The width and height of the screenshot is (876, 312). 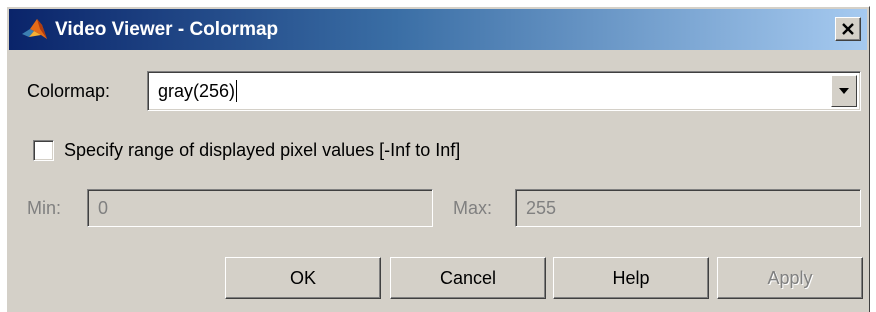 I want to click on close-button, so click(x=848, y=29).